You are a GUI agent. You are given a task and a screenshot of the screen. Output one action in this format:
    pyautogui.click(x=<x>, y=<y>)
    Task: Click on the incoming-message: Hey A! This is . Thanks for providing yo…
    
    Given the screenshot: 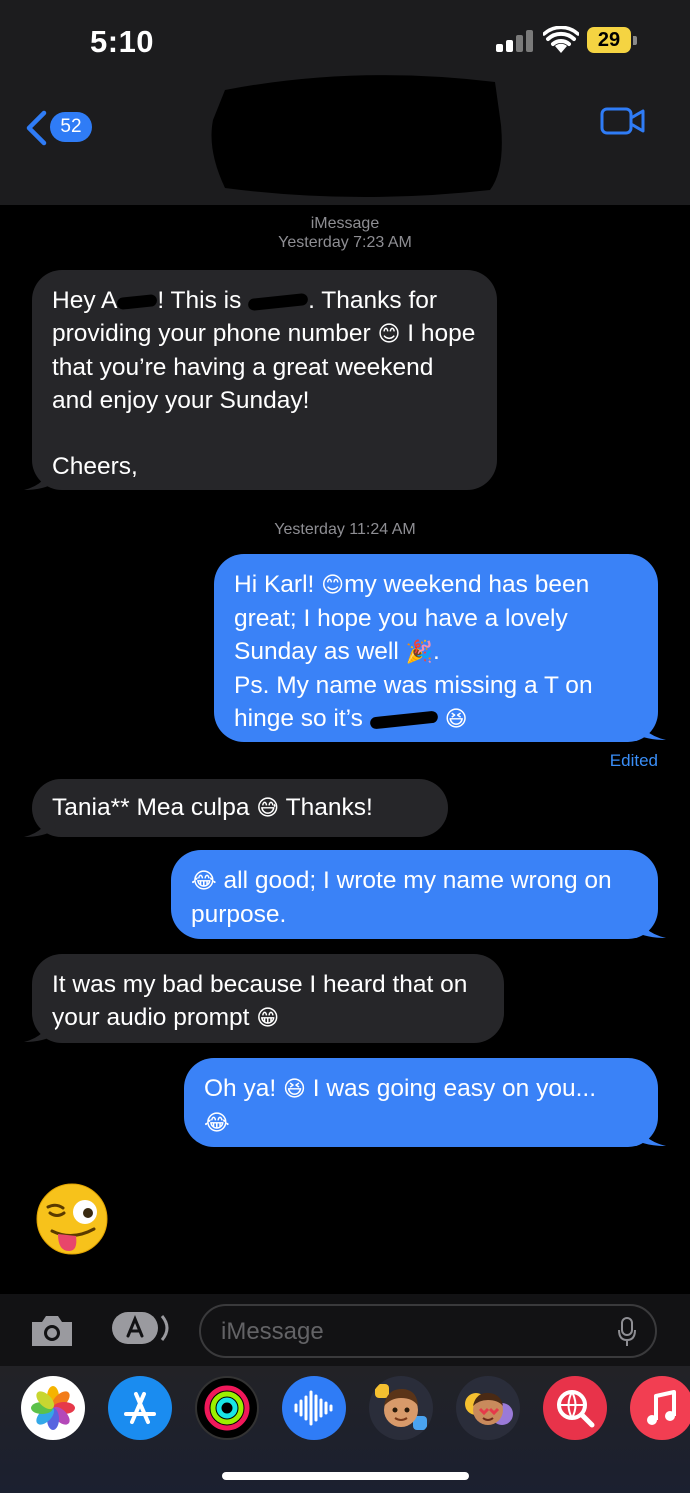 What is the action you would take?
    pyautogui.click(x=264, y=380)
    